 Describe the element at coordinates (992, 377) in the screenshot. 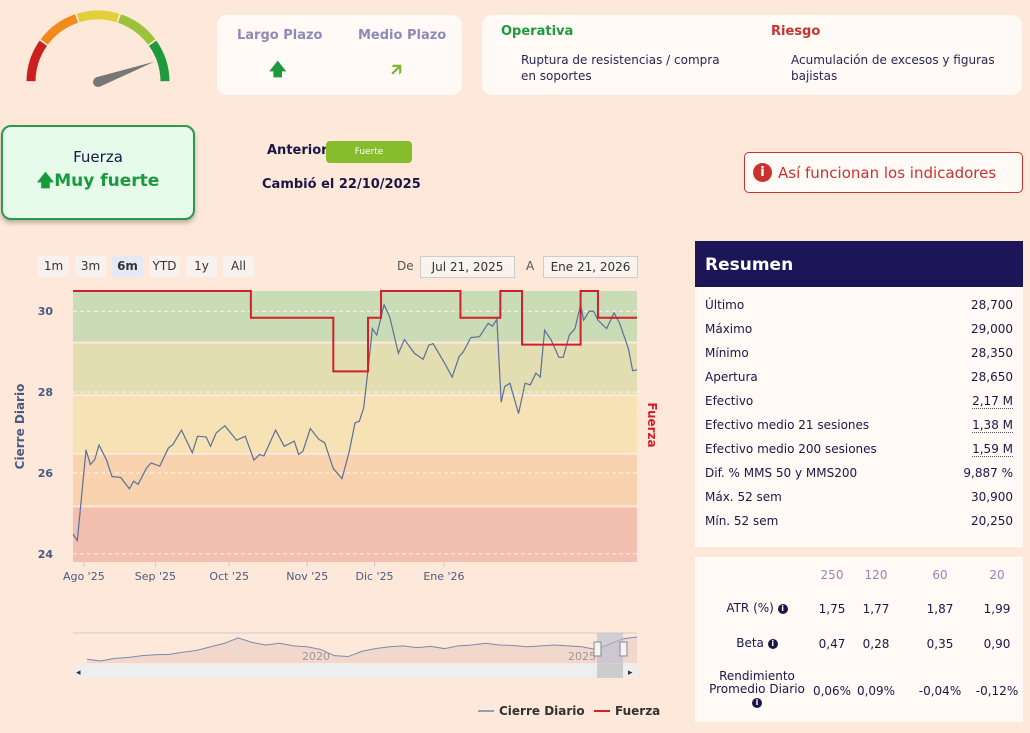

I see `resumen-value: 28,650` at that location.